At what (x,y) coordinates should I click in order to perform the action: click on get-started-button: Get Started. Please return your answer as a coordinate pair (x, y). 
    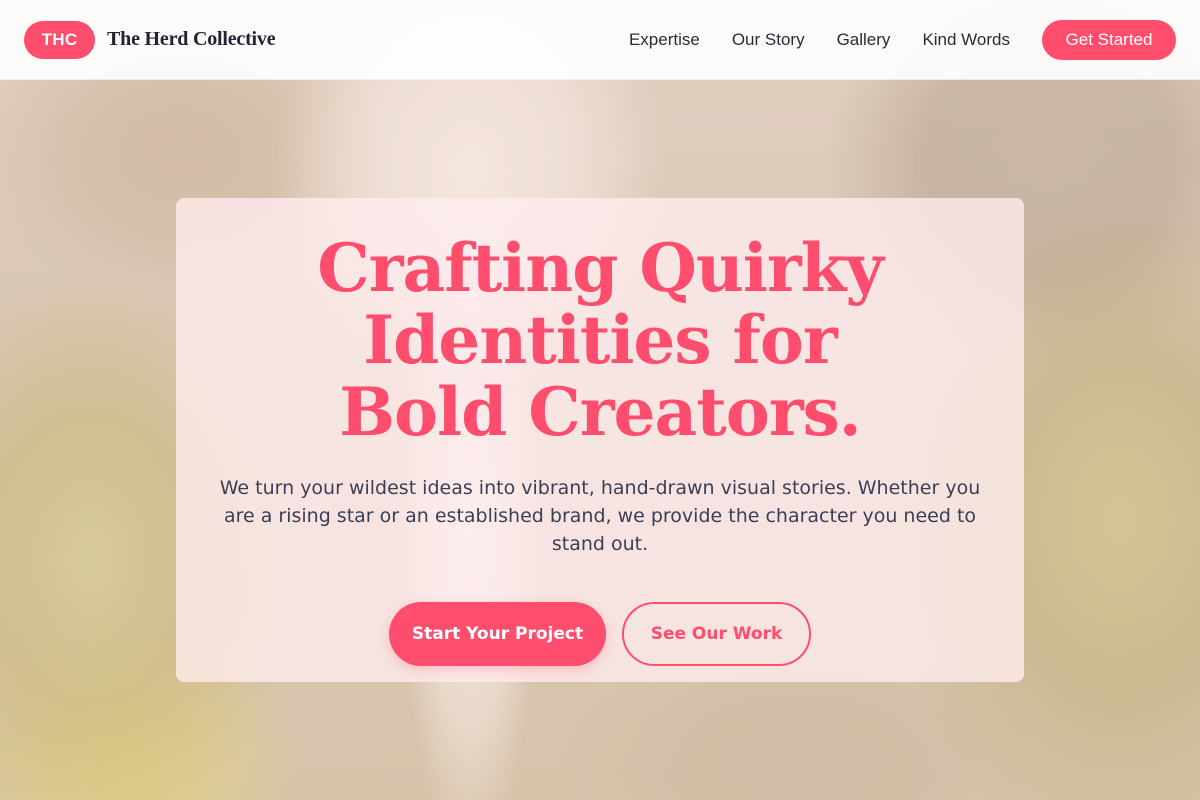
    Looking at the image, I should click on (1109, 39).